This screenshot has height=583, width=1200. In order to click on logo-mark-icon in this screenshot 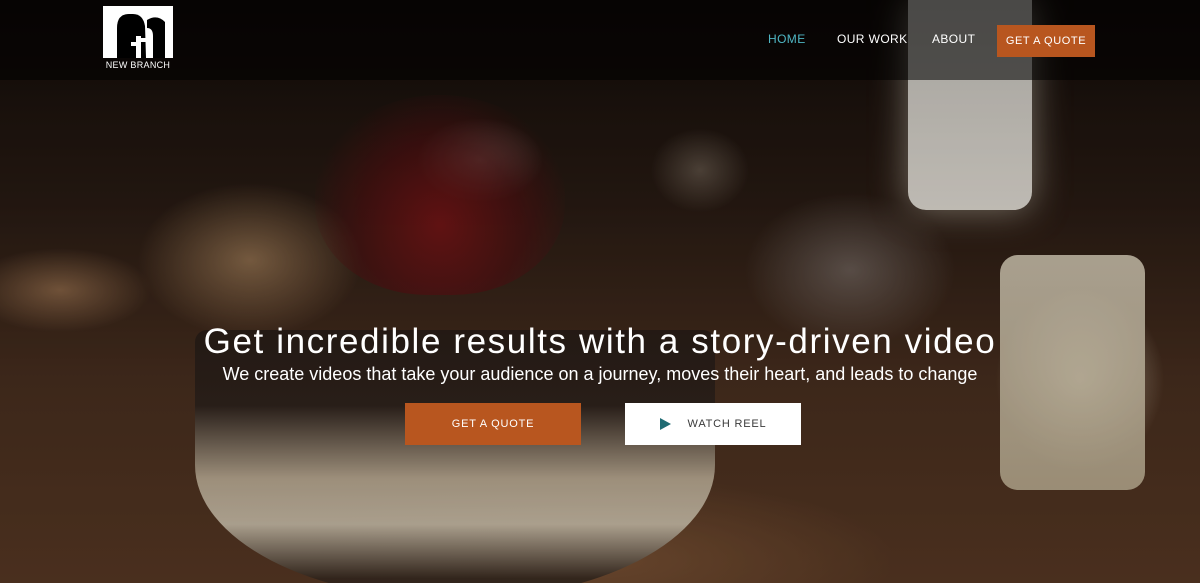, I will do `click(138, 32)`.